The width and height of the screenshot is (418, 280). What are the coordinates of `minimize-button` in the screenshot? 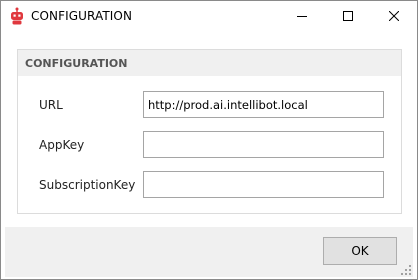 It's located at (302, 16).